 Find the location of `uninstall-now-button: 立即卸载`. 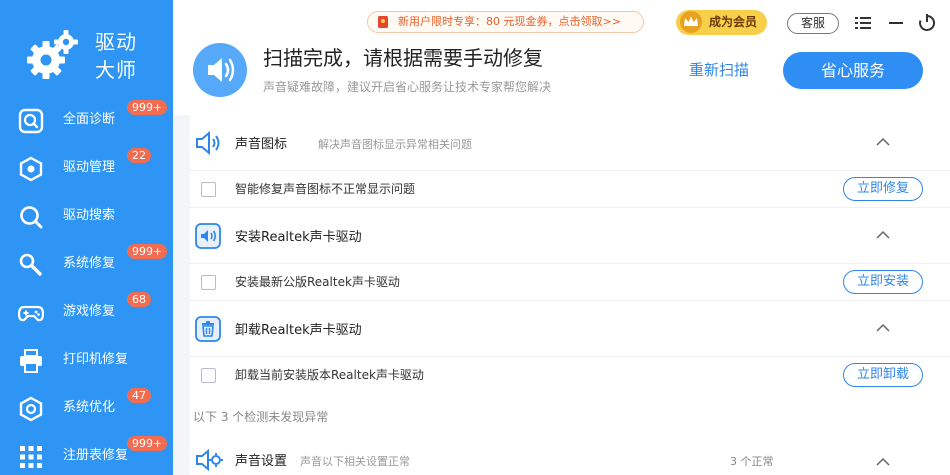

uninstall-now-button: 立即卸载 is located at coordinates (883, 375).